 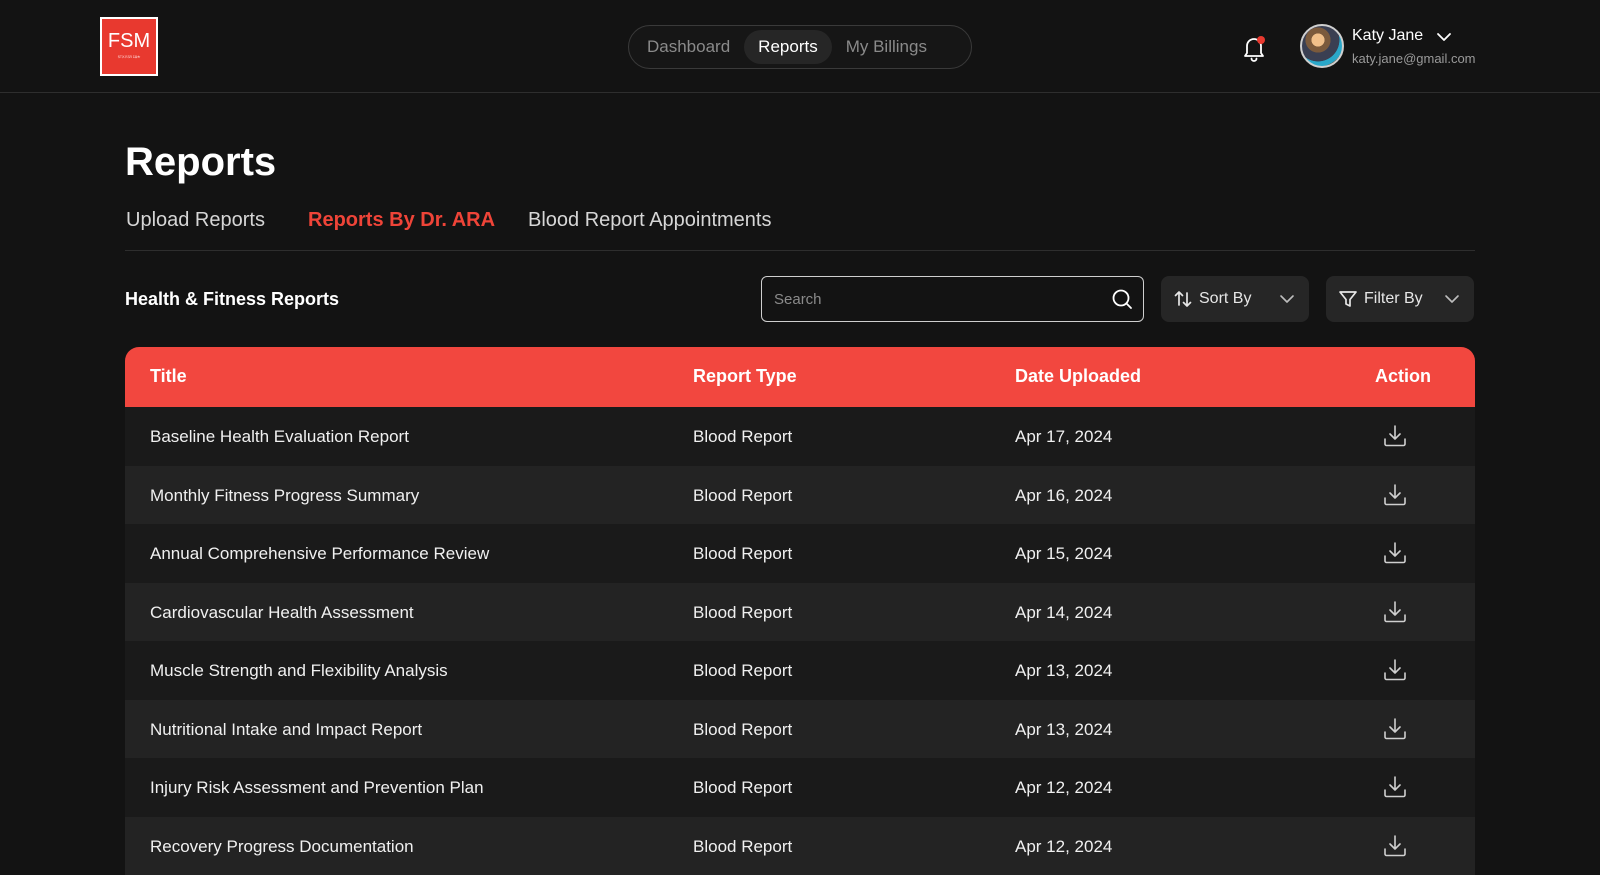 What do you see at coordinates (688, 47) in the screenshot?
I see `nav-dashboard: Dashboard` at bounding box center [688, 47].